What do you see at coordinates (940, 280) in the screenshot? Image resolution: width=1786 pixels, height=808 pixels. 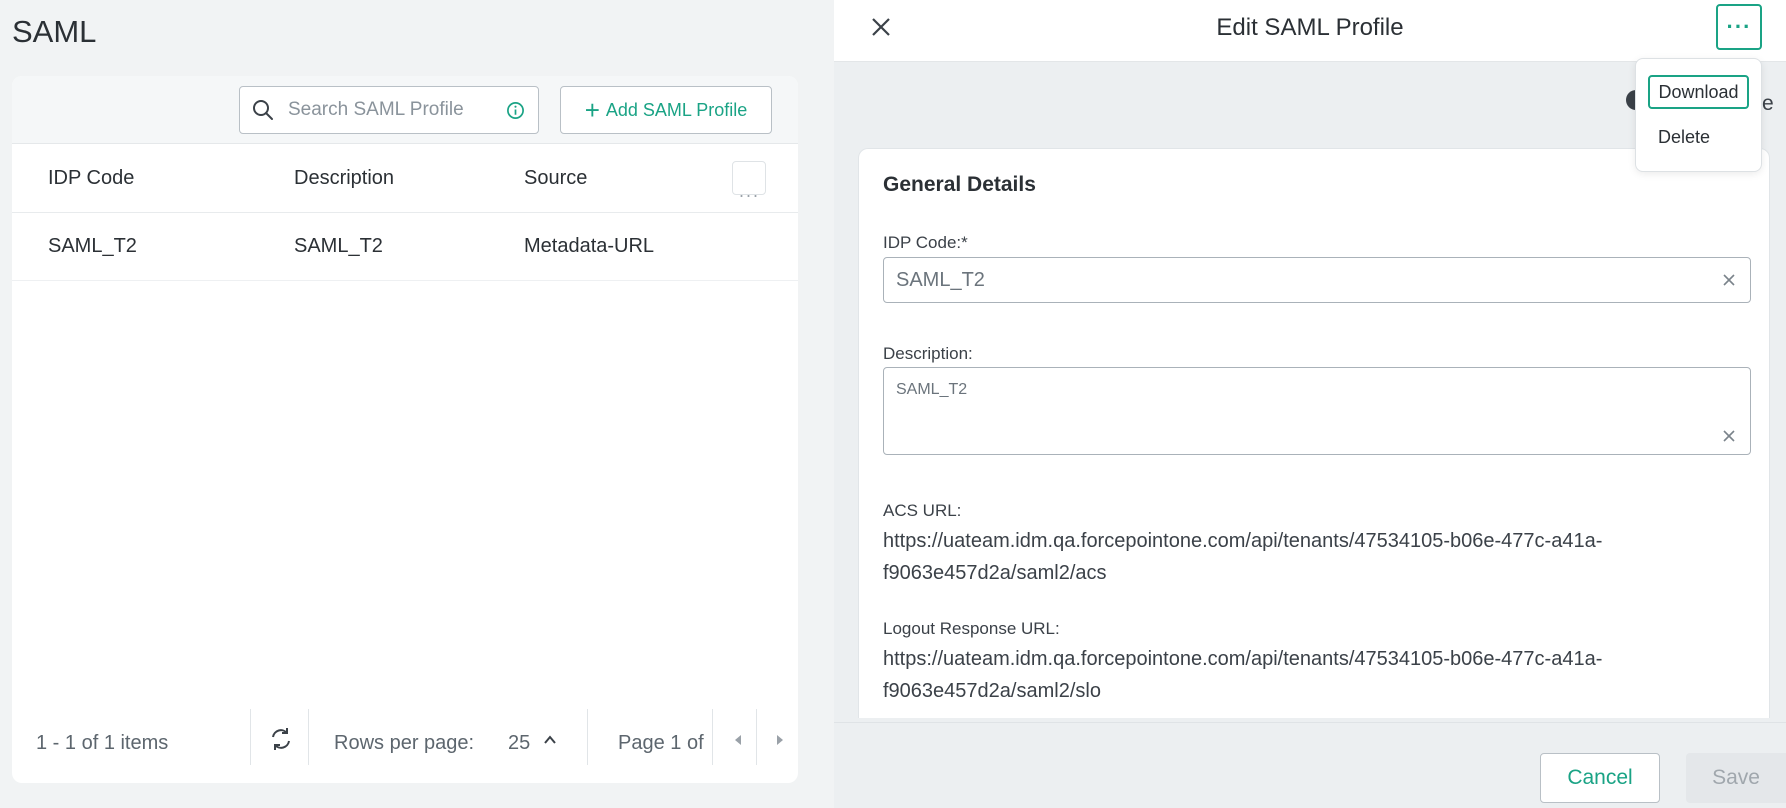 I see `idp-code-value: SAML_T2` at bounding box center [940, 280].